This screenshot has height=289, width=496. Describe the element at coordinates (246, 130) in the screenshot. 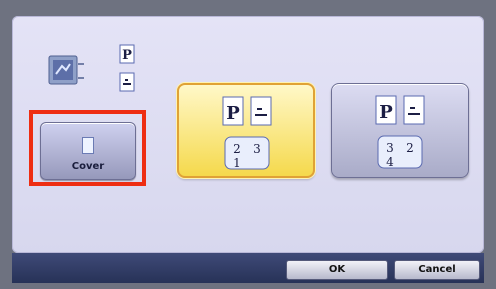

I see `option-cover-front: P 2 3 1` at that location.